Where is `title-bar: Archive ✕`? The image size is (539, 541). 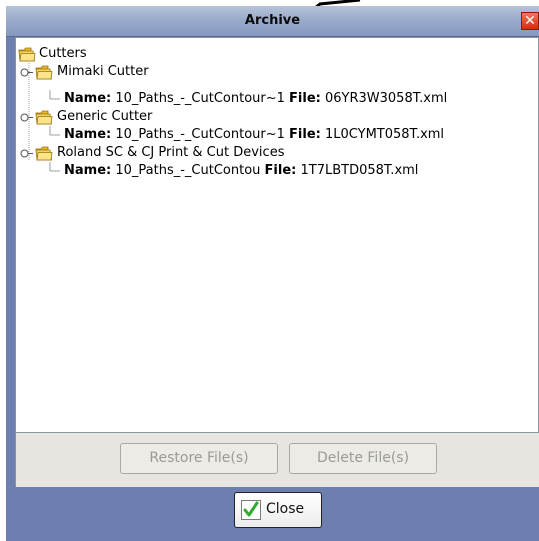
title-bar: Archive ✕ is located at coordinates (272, 21).